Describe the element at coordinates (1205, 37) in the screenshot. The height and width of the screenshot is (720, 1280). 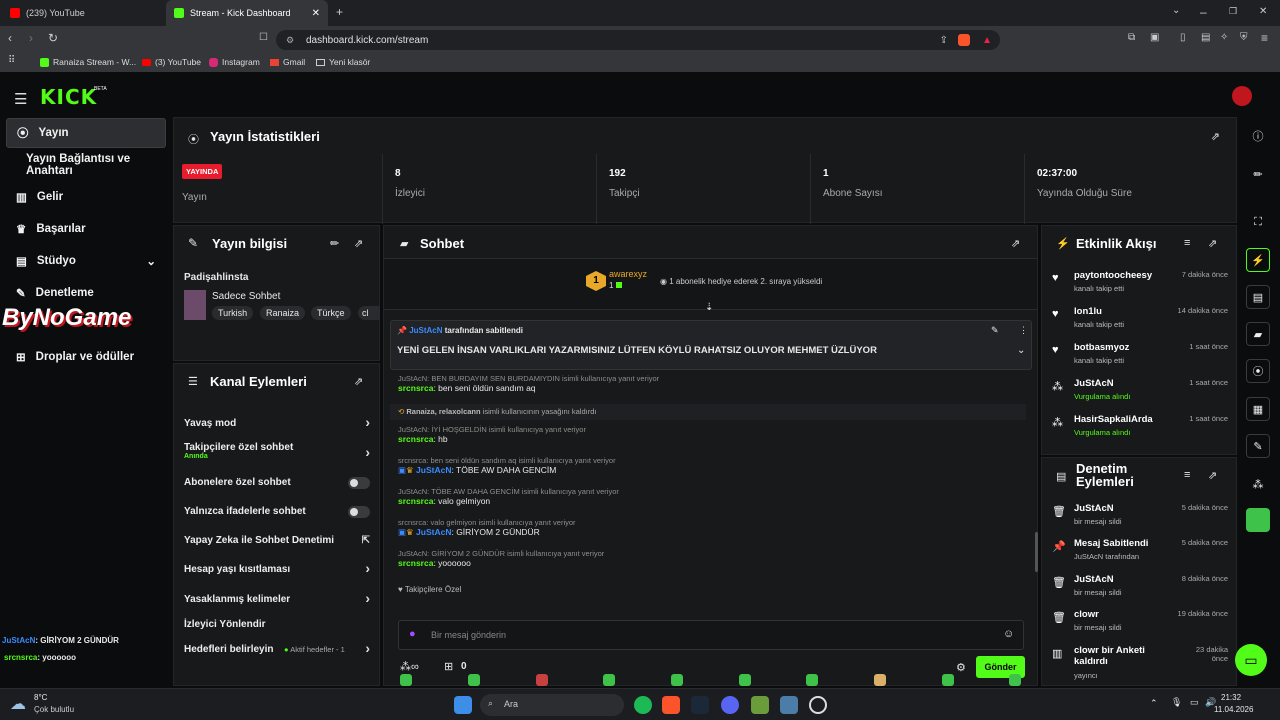
I see `wallet-icon: ▤` at that location.